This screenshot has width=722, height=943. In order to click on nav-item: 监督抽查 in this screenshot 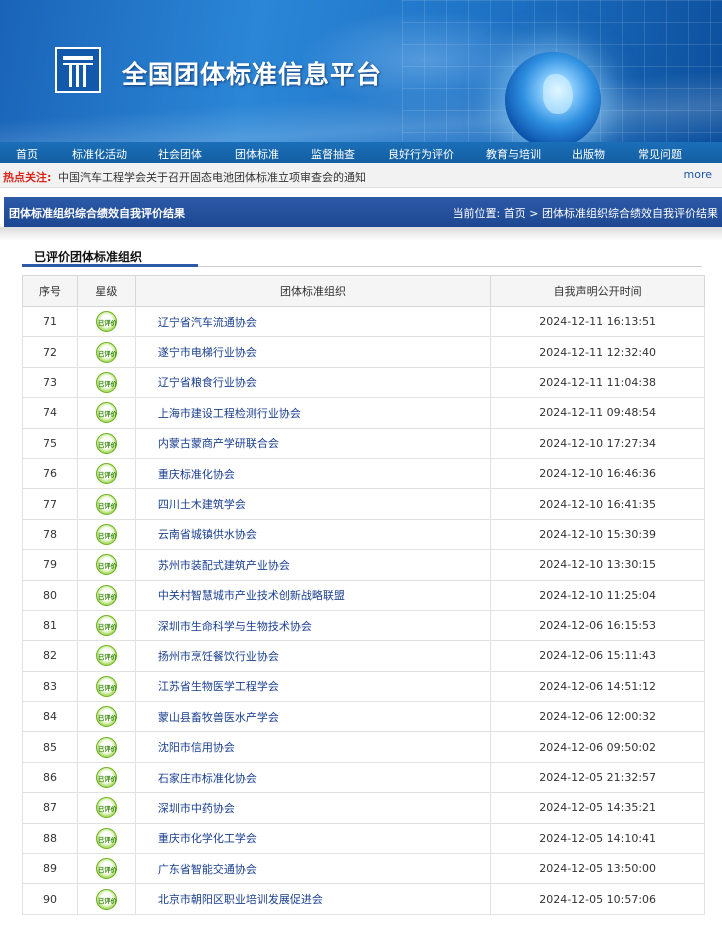, I will do `click(333, 154)`.